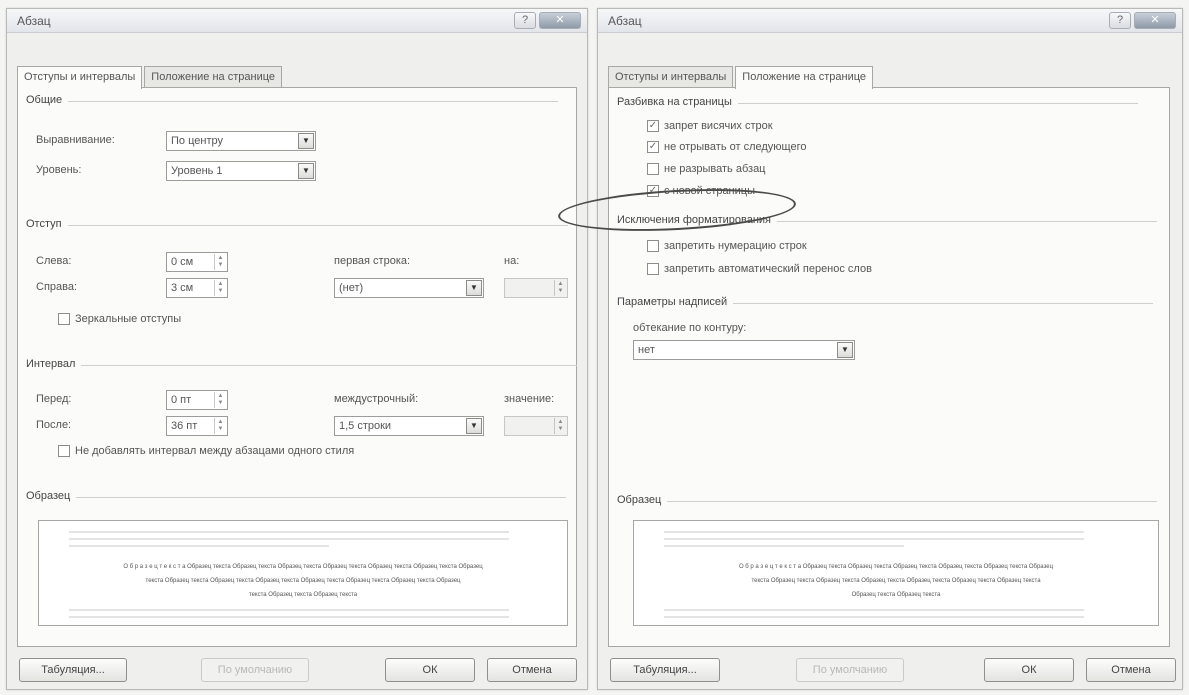 The width and height of the screenshot is (1189, 695). Describe the element at coordinates (197, 426) in the screenshot. I see `spacing-after-input: 36 пт ▲ ▼` at that location.